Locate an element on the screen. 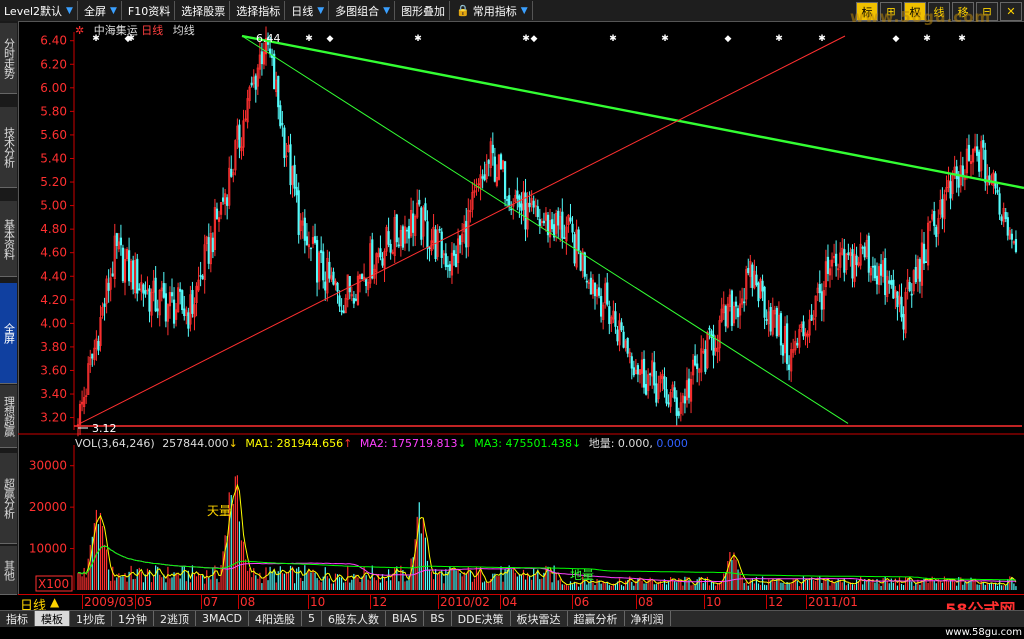 This screenshot has height=639, width=1024. price-tick-label: 4.20 is located at coordinates (53, 300).